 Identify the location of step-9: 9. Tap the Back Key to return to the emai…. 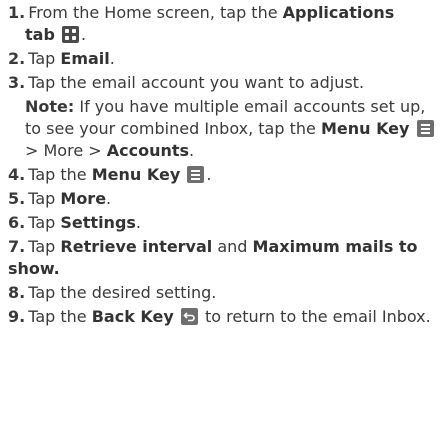
(224, 317).